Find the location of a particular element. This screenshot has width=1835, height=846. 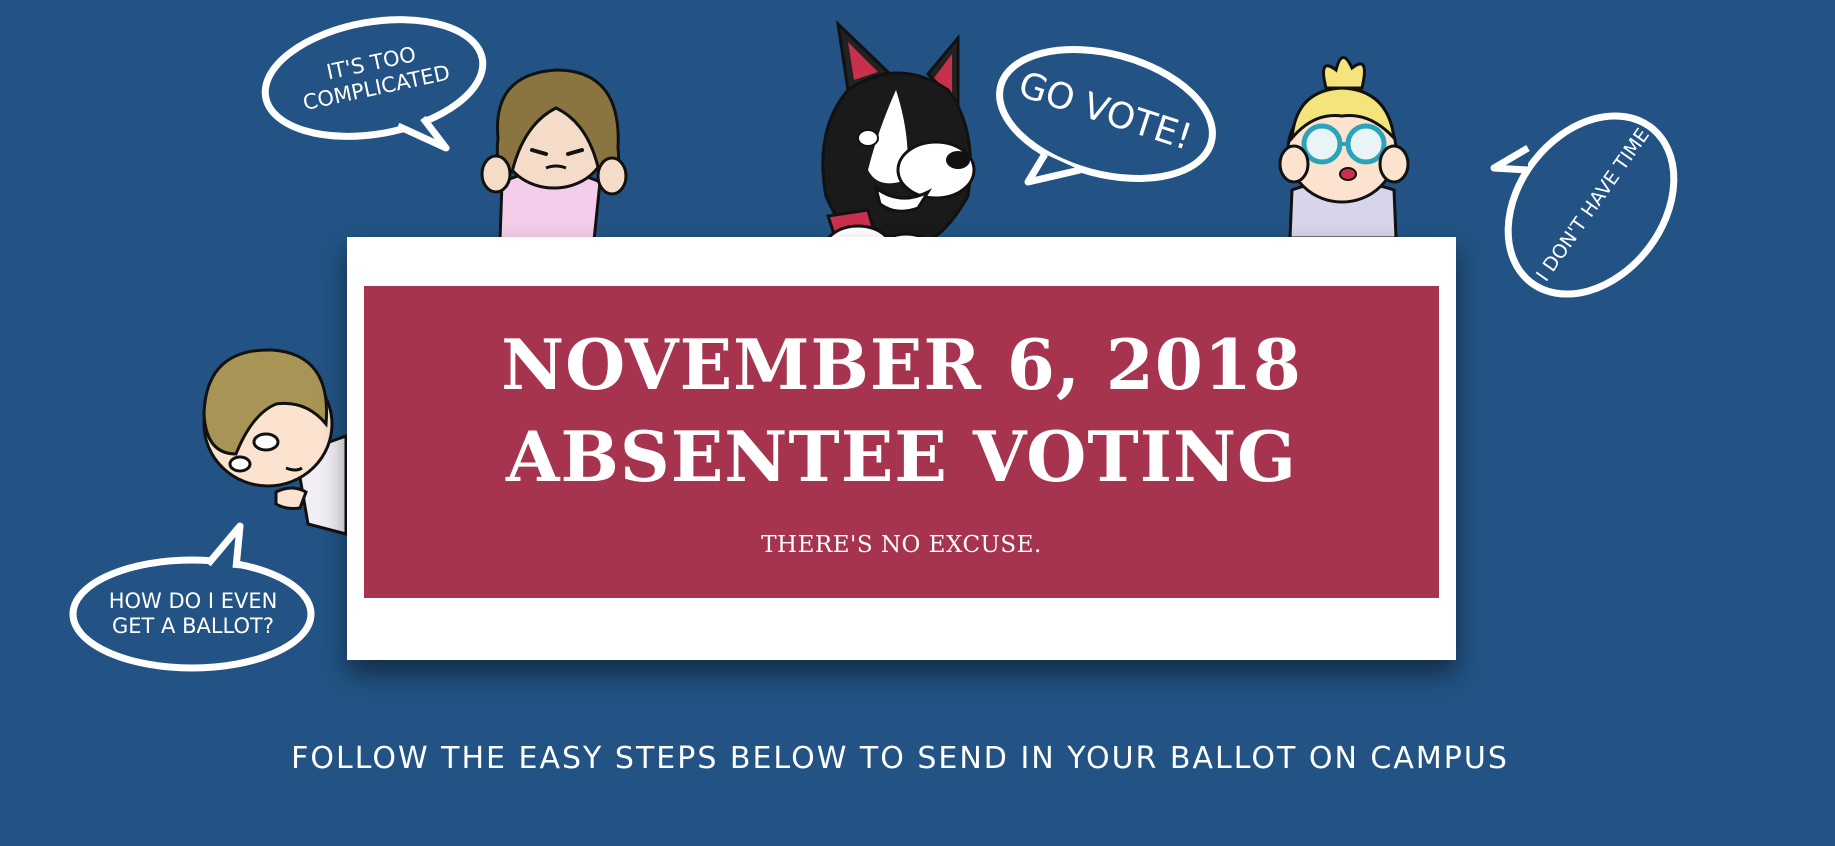

tagline: THERE'S NO EXCUSE. is located at coordinates (901, 545).